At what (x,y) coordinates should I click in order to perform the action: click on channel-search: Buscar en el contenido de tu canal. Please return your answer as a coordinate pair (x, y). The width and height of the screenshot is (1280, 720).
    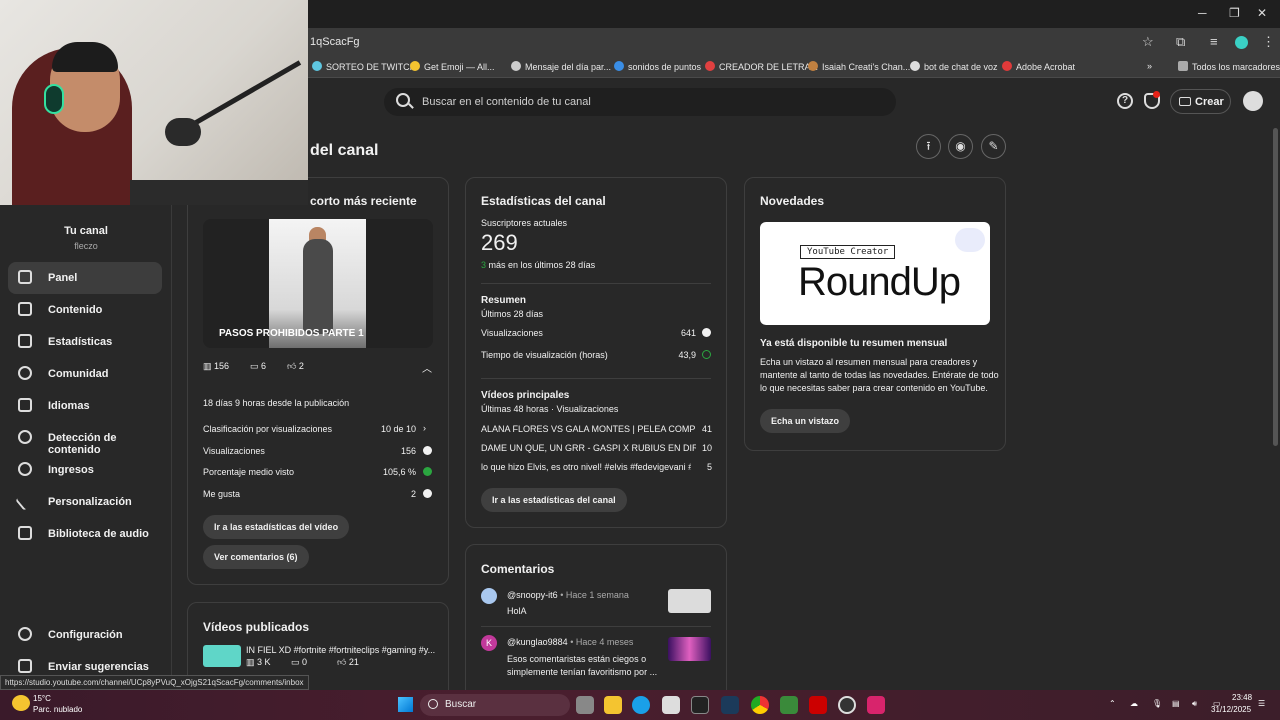
    Looking at the image, I should click on (640, 102).